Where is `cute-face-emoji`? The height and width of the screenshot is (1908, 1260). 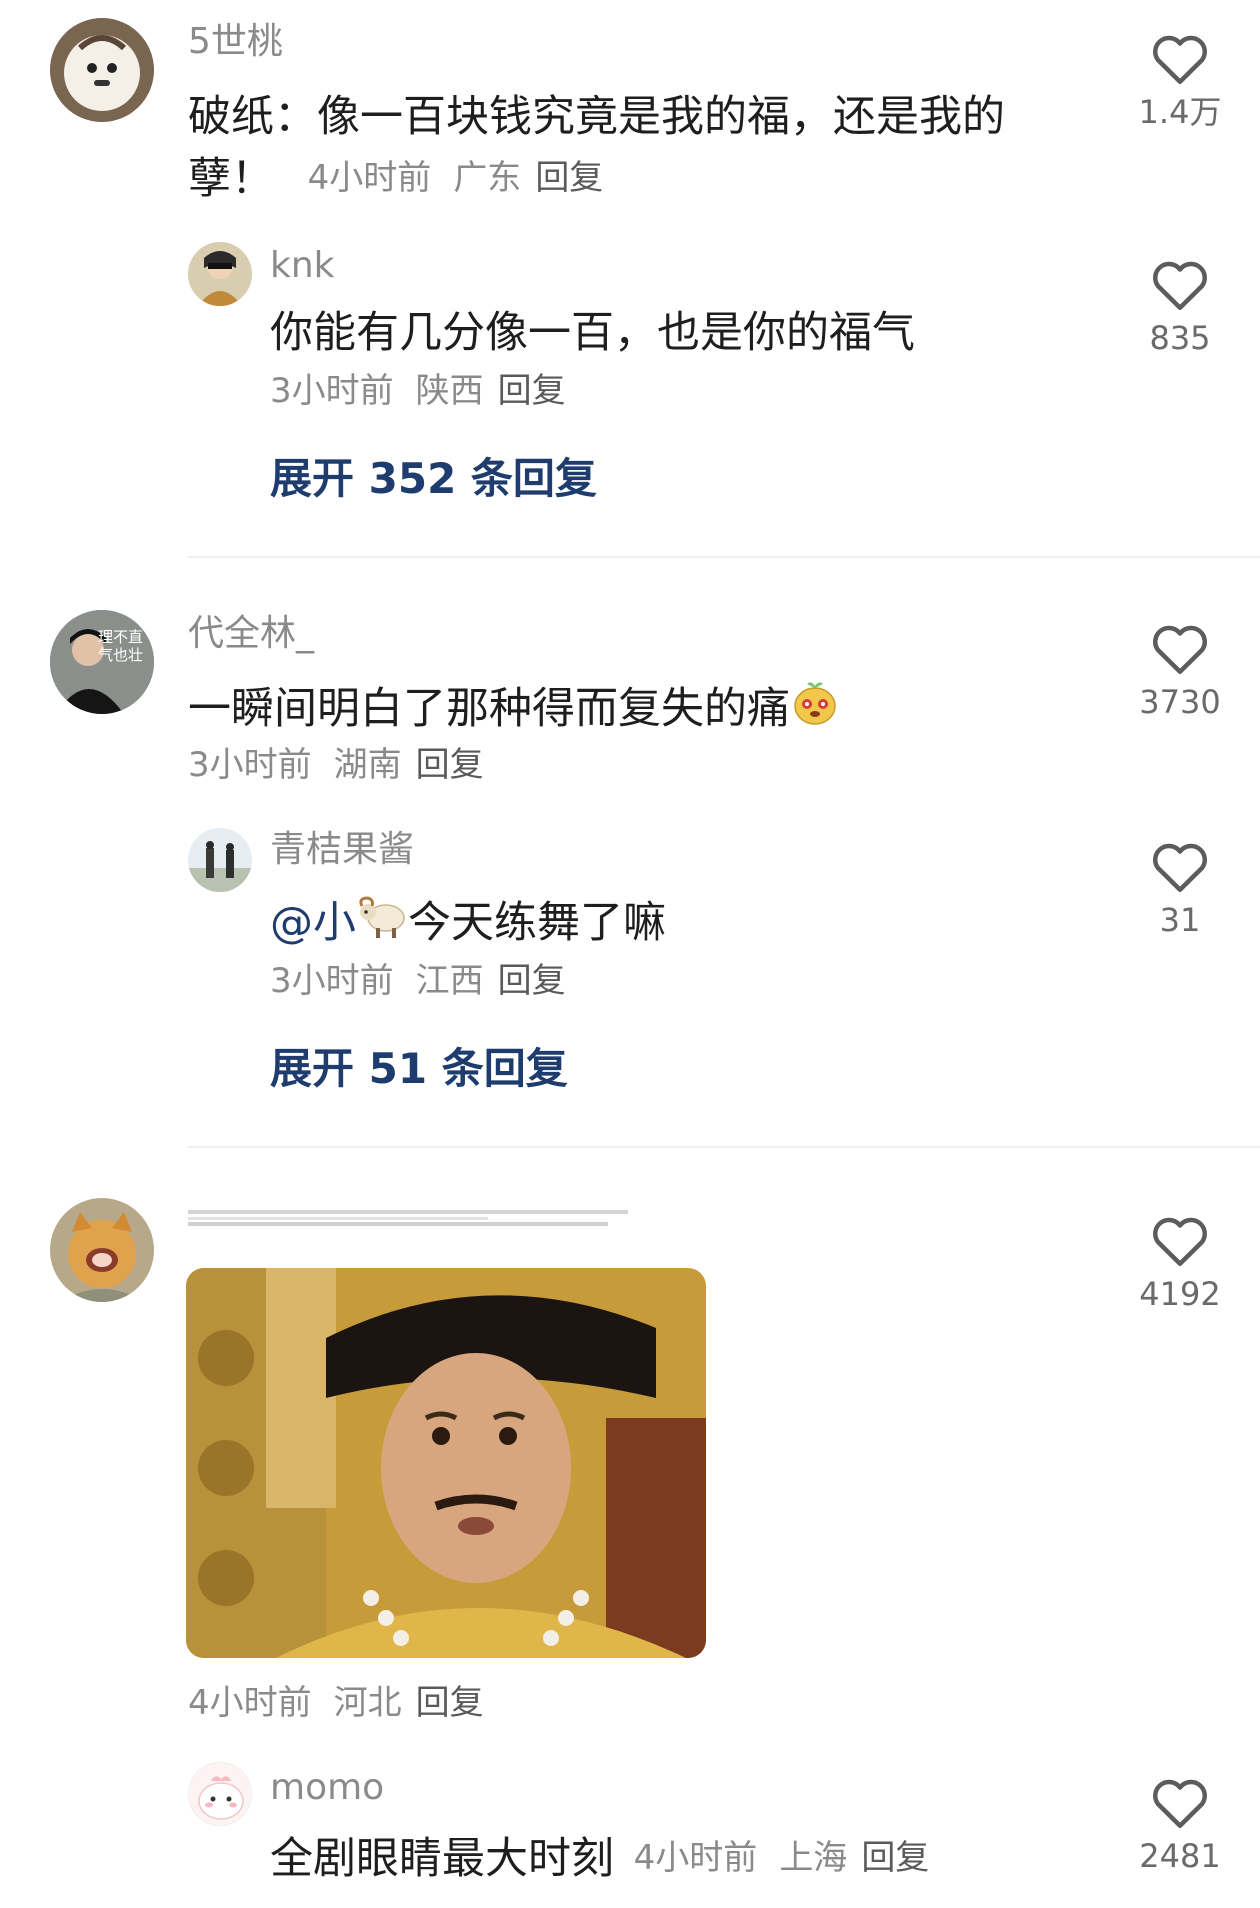
cute-face-emoji is located at coordinates (815, 711).